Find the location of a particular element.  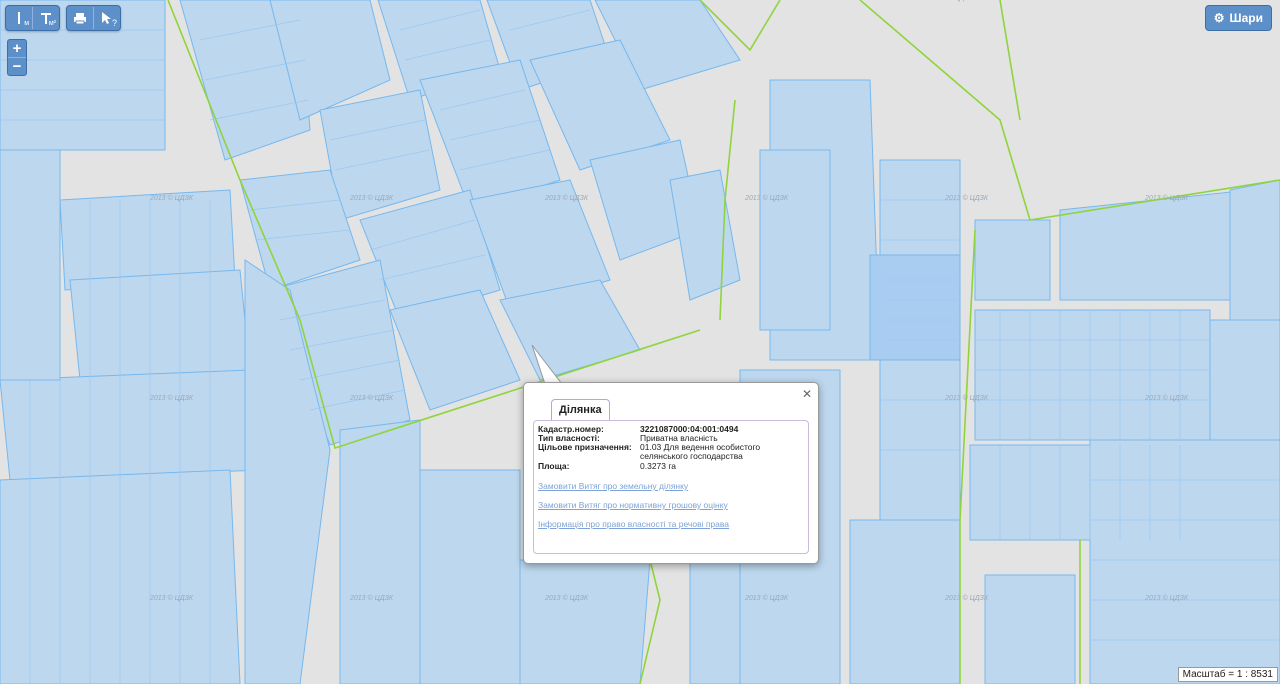

printer-icon is located at coordinates (80, 18).